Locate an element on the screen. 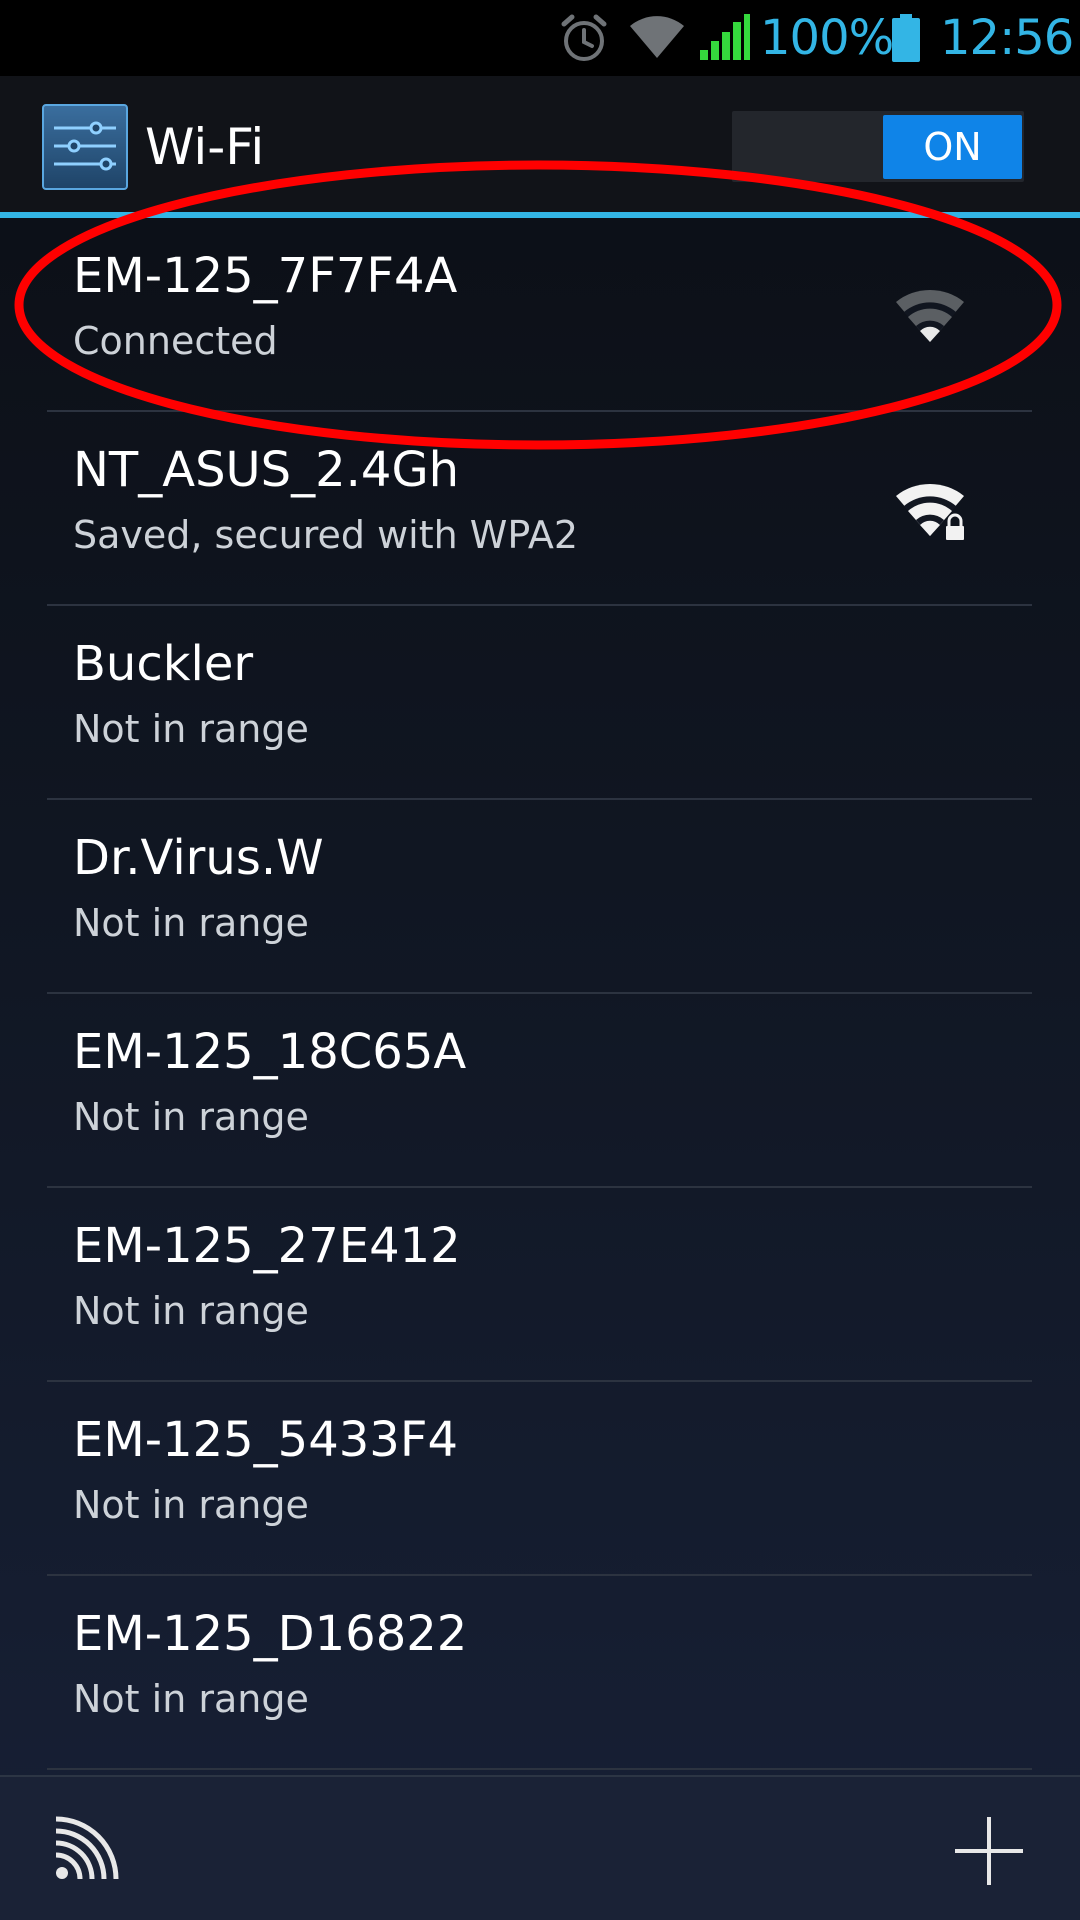 This screenshot has width=1080, height=1920. network-name: Buckler is located at coordinates (163, 664).